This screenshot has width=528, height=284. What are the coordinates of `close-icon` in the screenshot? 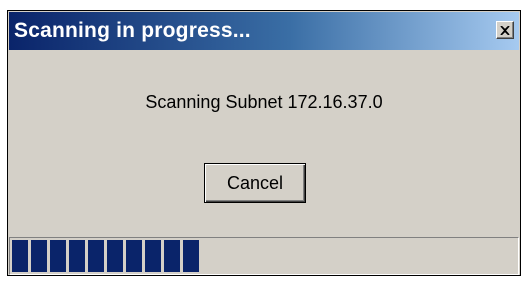 It's located at (505, 30).